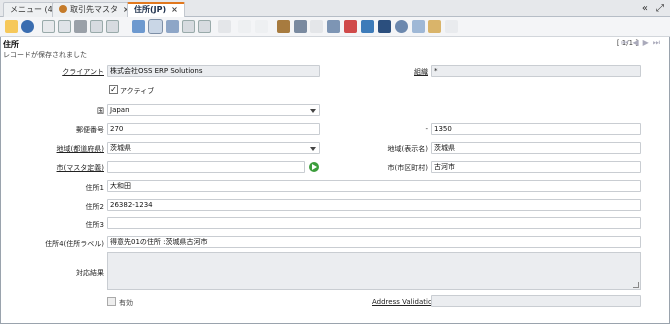 The height and width of the screenshot is (324, 670). I want to click on new-record-icon, so click(48, 26).